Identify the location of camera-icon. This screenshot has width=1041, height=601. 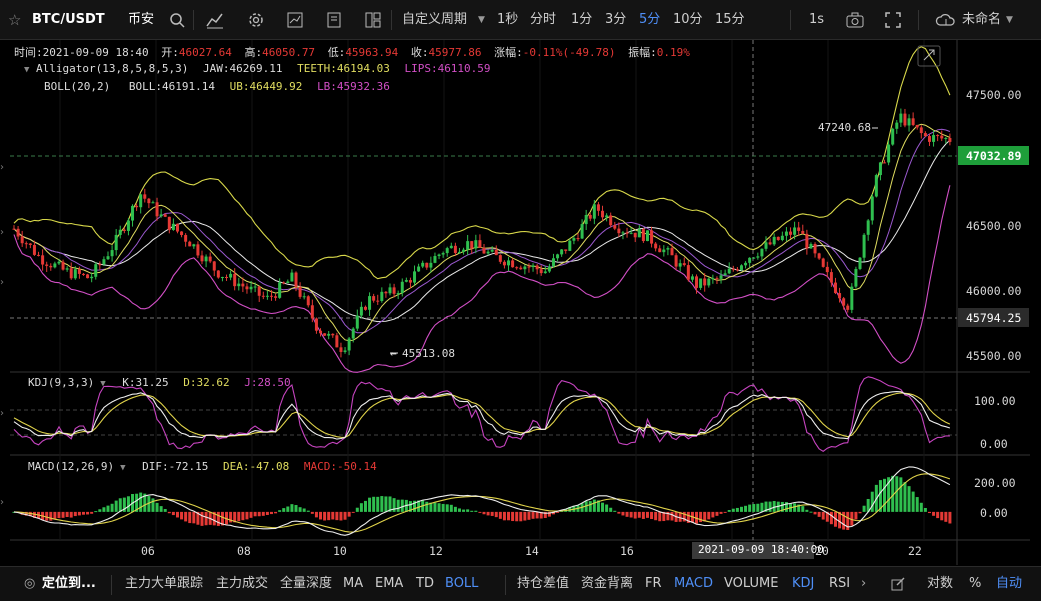
(854, 20).